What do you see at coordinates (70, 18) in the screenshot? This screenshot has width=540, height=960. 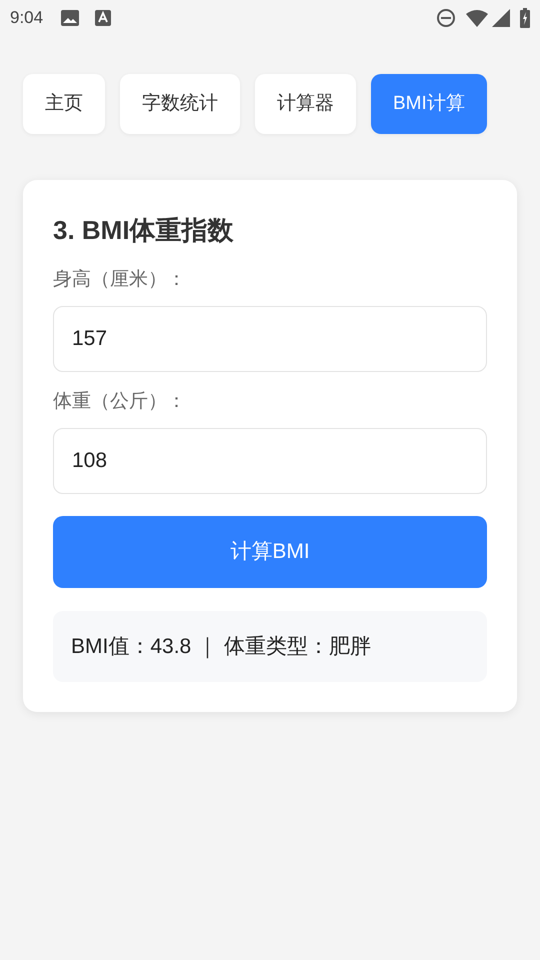 I see `image-icon` at bounding box center [70, 18].